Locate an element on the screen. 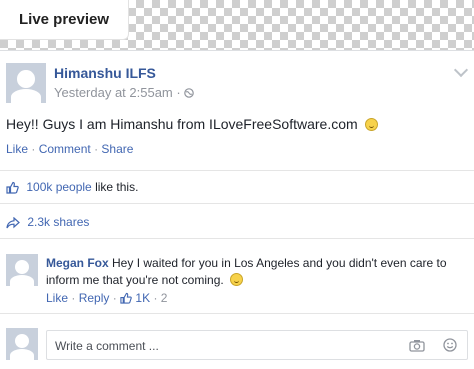 Image resolution: width=474 pixels, height=369 pixels. post-time-text: Yesterday at 2:55am is located at coordinates (113, 92).